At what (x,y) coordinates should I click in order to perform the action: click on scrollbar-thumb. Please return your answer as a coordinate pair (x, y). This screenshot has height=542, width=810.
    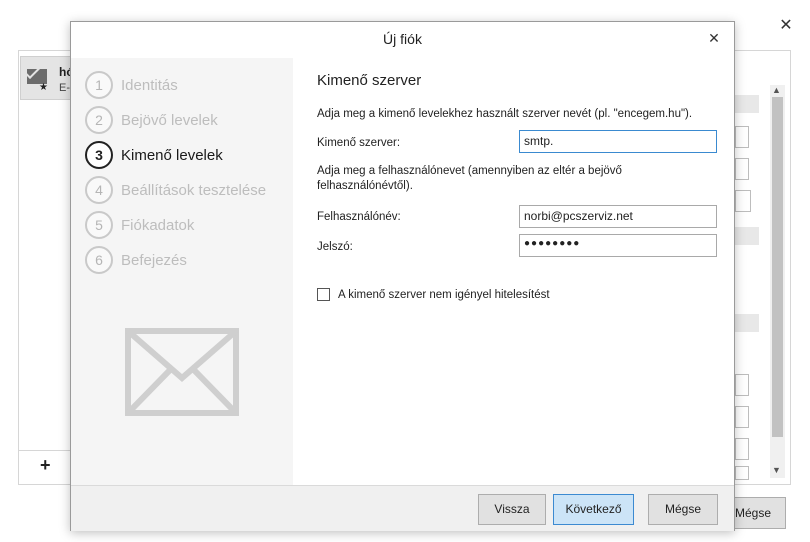
    Looking at the image, I should click on (777, 267).